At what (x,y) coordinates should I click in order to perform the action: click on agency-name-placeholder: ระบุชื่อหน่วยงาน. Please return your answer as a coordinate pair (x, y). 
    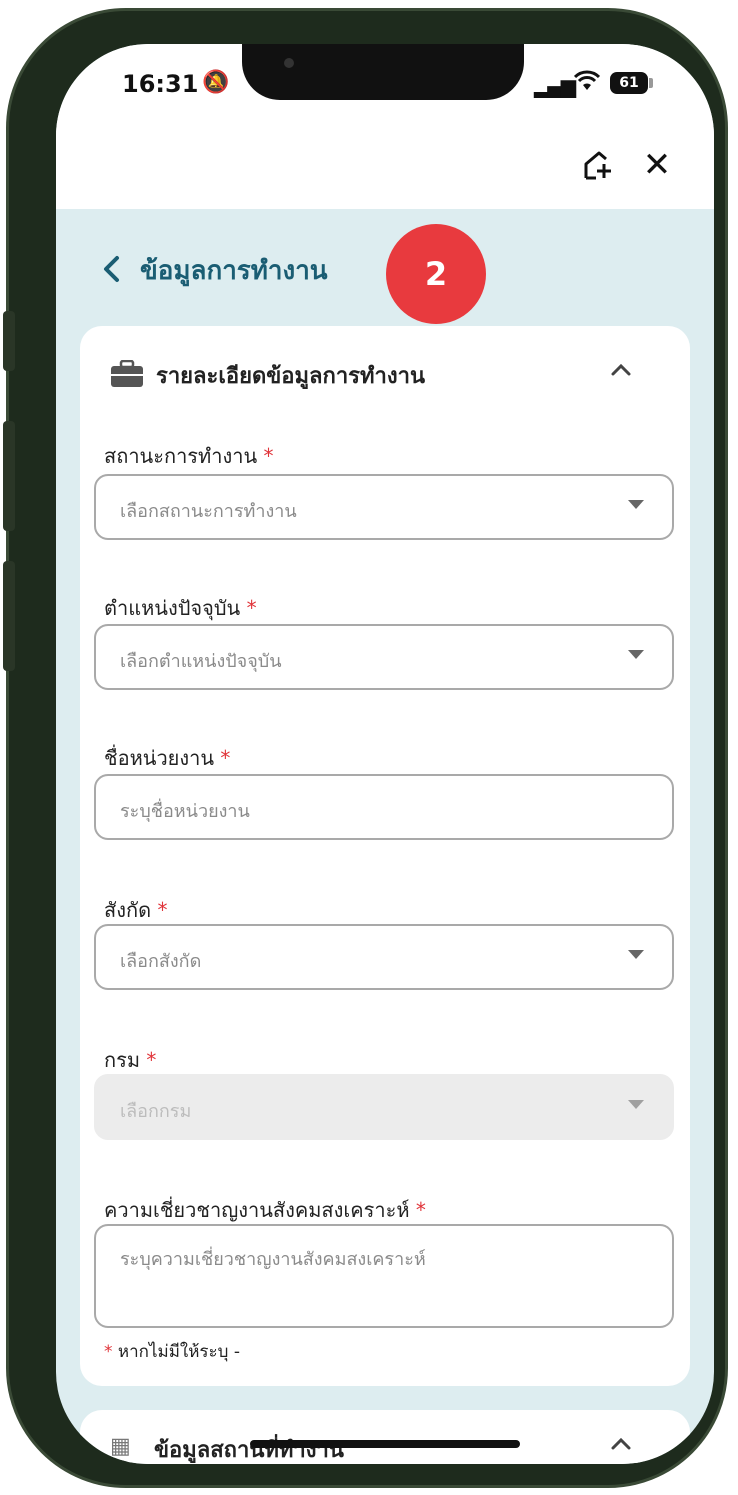
    Looking at the image, I should click on (185, 811).